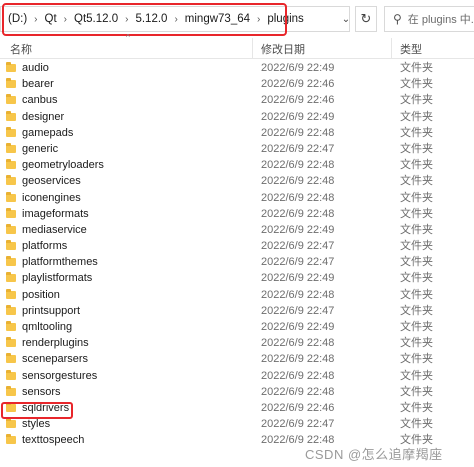  What do you see at coordinates (411, 49) in the screenshot?
I see `column-type: 类型` at bounding box center [411, 49].